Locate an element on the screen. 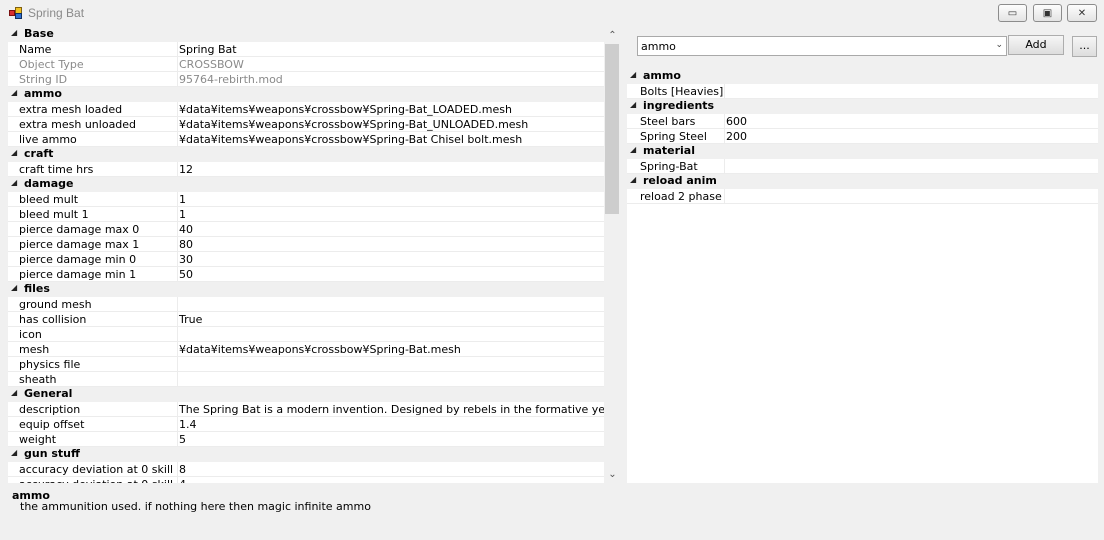  property-row: craft time hrs 12 is located at coordinates (306, 169).